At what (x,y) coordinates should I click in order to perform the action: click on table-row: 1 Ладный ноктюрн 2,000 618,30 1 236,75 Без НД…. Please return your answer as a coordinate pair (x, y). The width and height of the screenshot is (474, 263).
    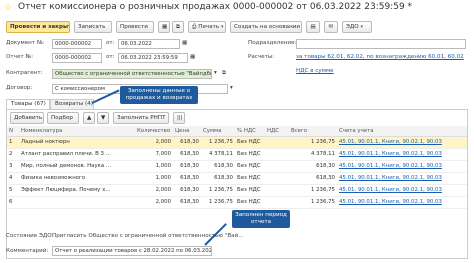
    Looking at the image, I should click on (237, 142).